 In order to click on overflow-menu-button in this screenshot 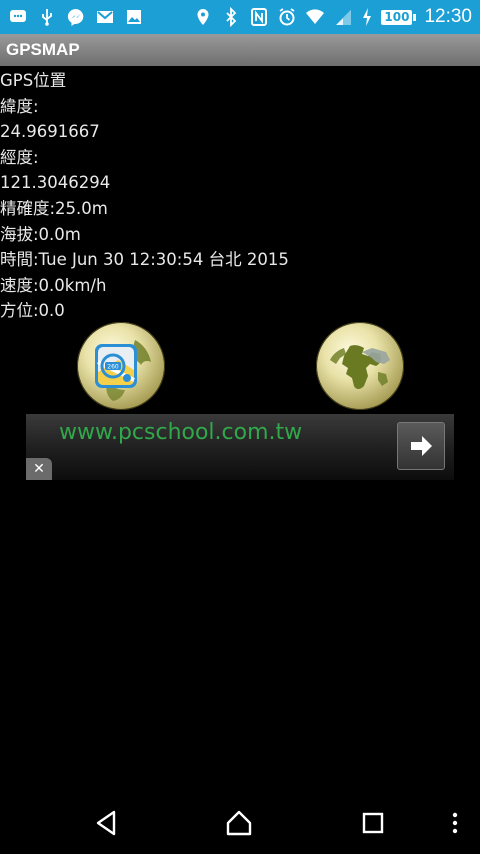, I will do `click(452, 823)`.